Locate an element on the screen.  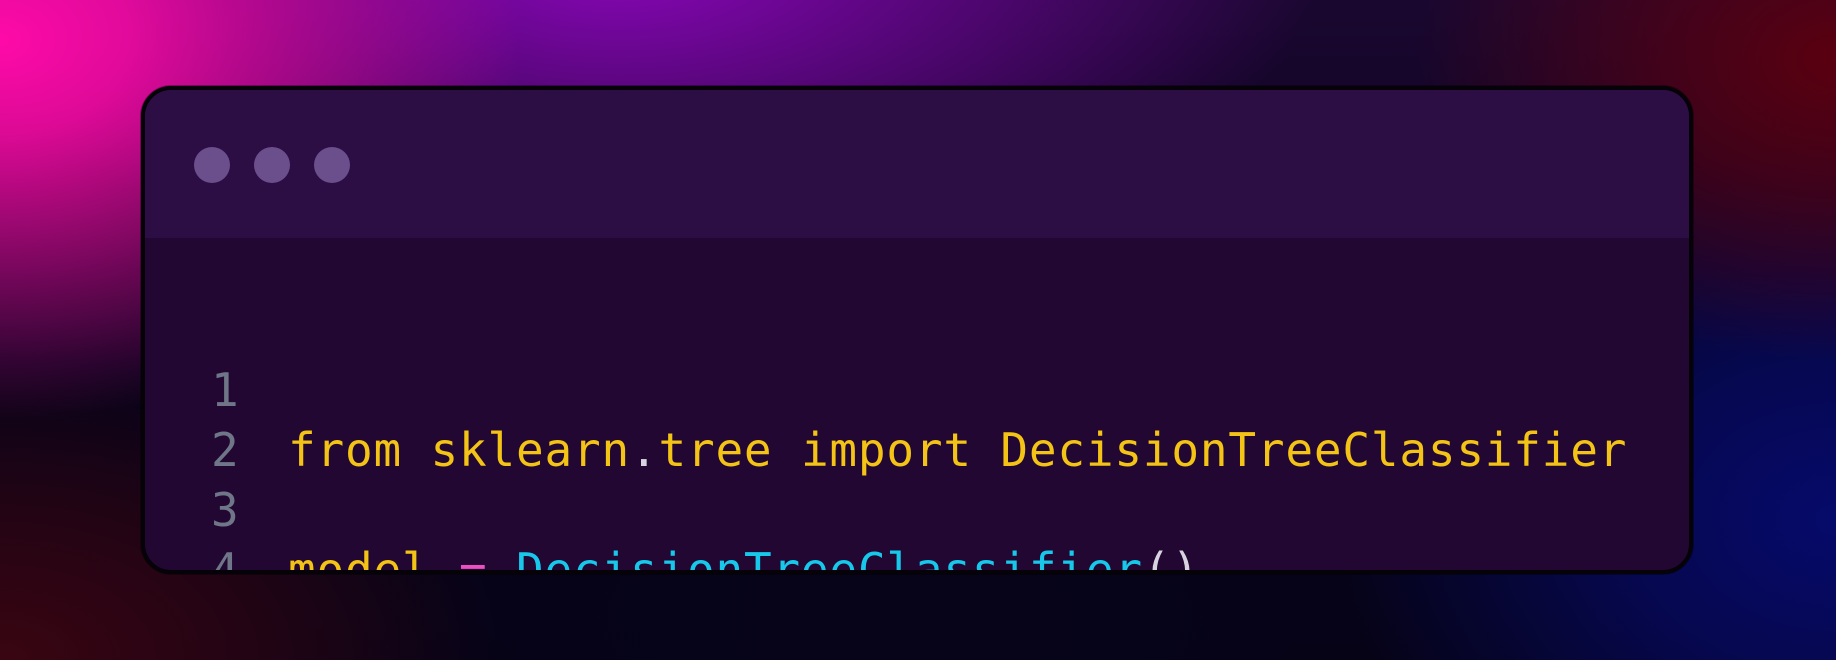
code-token-punc: () is located at coordinates (1171, 558).